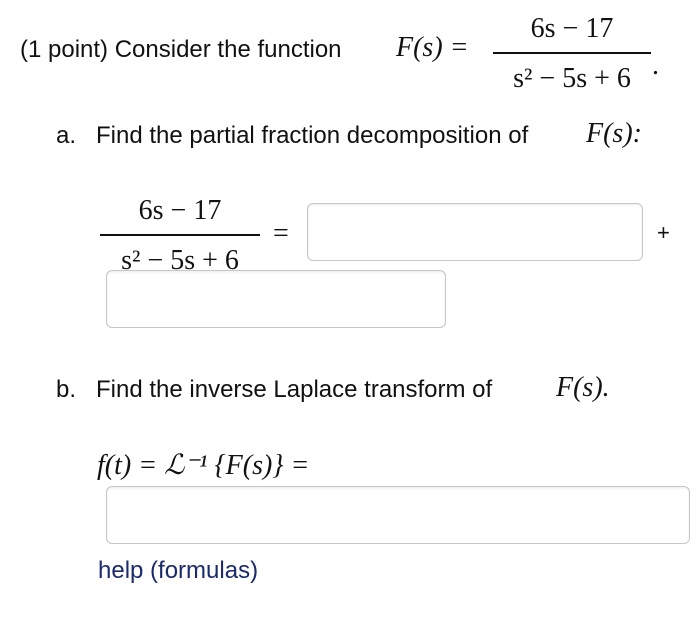 This screenshot has height=630, width=700. I want to click on part-a-label: a., so click(66, 135).